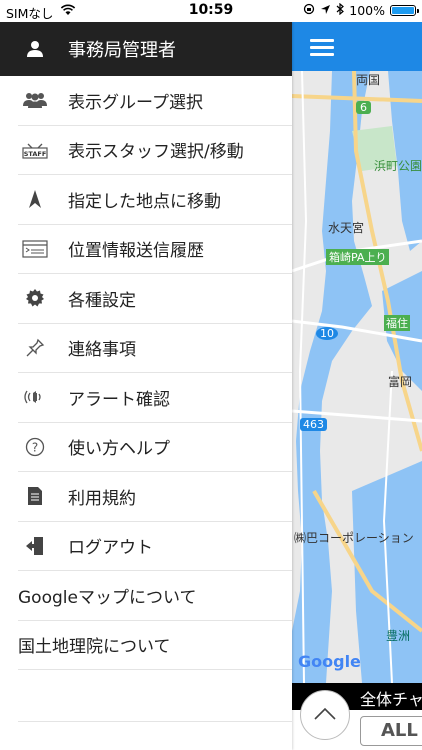 This screenshot has width=422, height=750. What do you see at coordinates (155, 348) in the screenshot?
I see `menu-item-notices: 連絡事項` at bounding box center [155, 348].